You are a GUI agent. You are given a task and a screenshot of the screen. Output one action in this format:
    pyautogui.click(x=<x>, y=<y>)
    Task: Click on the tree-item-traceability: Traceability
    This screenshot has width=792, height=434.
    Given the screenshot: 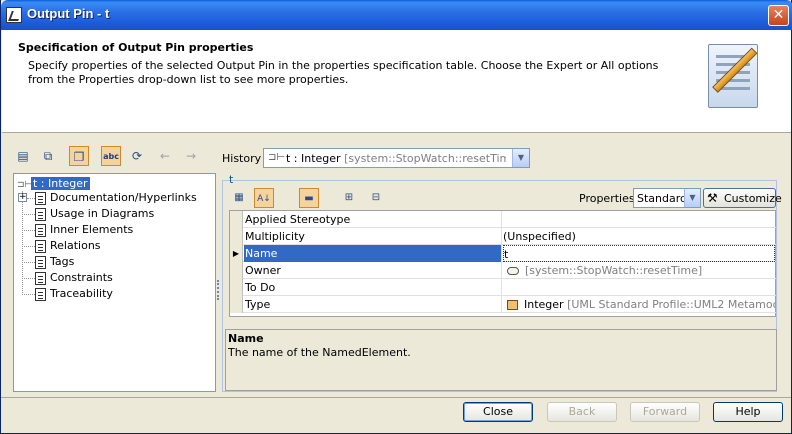 What is the action you would take?
    pyautogui.click(x=74, y=294)
    